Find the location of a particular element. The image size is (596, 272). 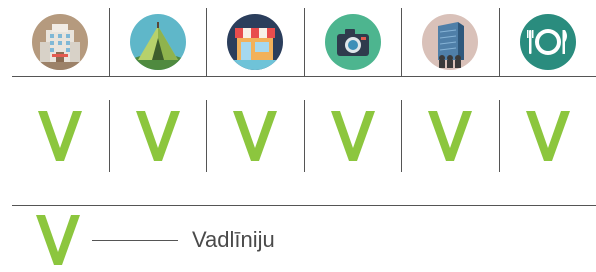

restaurant-plate-icon is located at coordinates (547, 42).